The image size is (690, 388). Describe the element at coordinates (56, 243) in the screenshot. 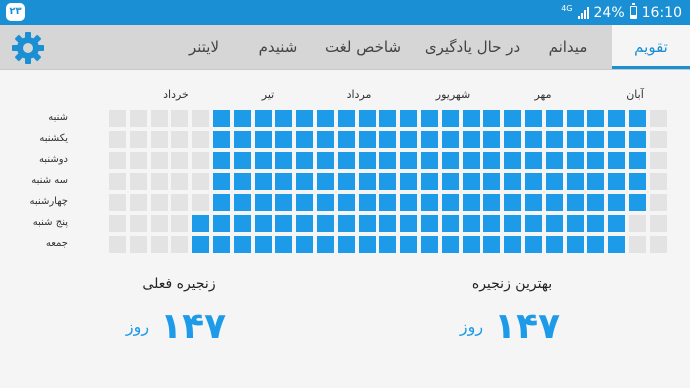

I see `day-label-friday: جمعه` at that location.